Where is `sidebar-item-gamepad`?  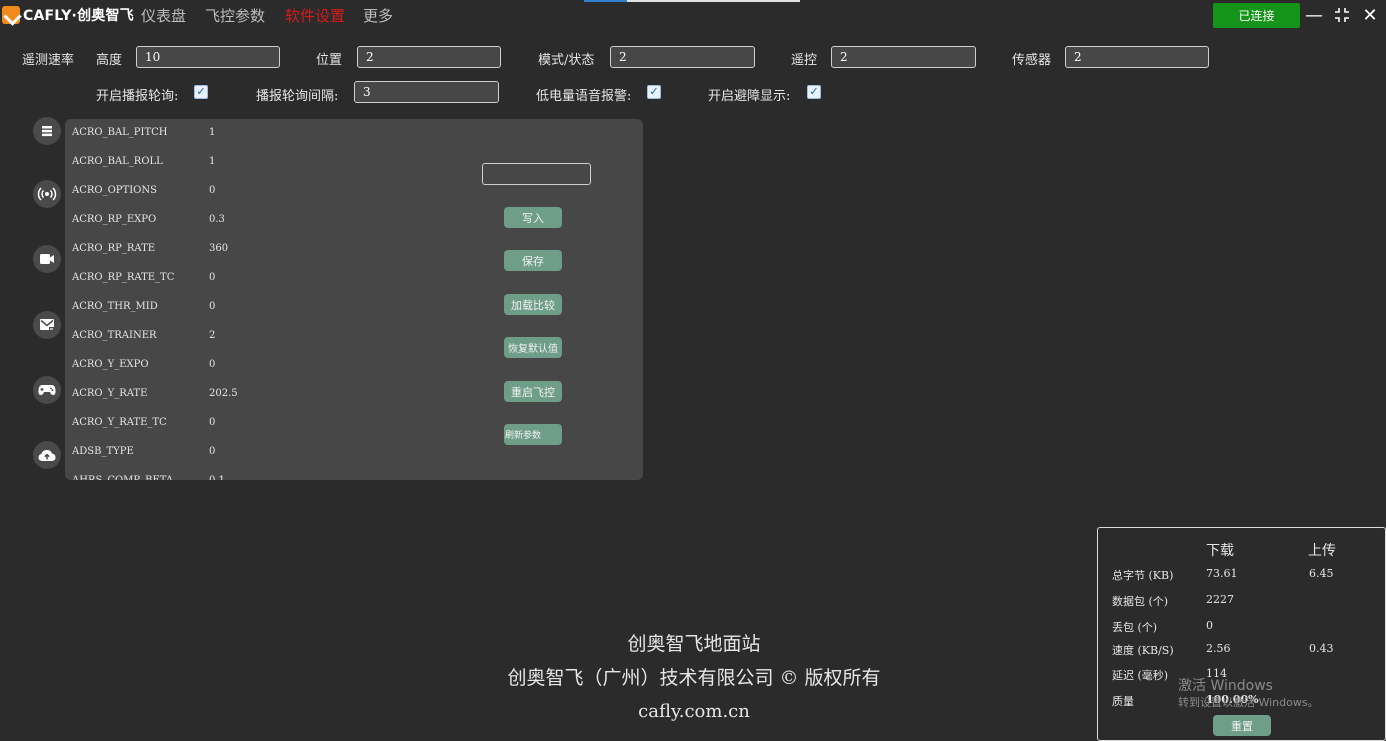 sidebar-item-gamepad is located at coordinates (47, 390).